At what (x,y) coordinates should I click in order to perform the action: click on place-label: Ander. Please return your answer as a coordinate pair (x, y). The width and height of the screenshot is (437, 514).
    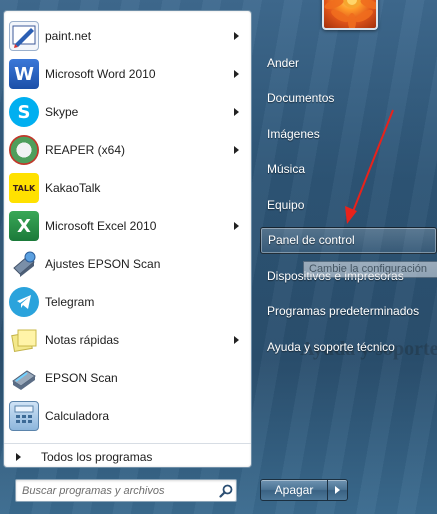
    Looking at the image, I should click on (283, 62).